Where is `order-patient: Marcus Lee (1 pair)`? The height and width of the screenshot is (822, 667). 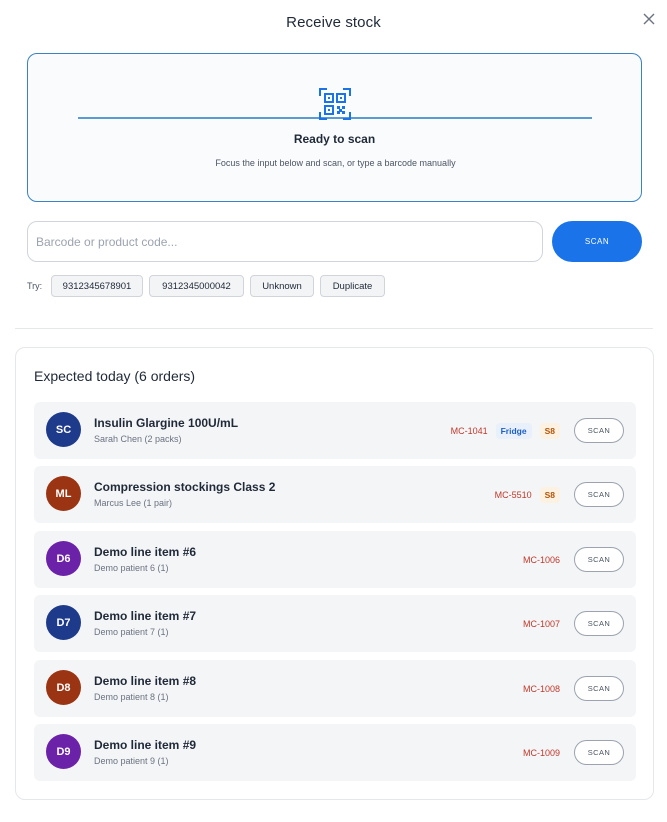
order-patient: Marcus Lee (1 pair) is located at coordinates (133, 503).